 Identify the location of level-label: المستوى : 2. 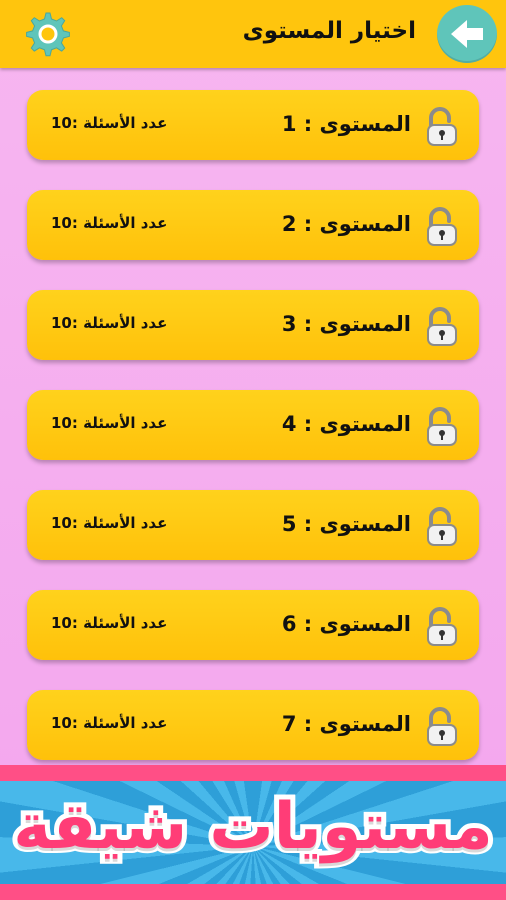
(346, 224).